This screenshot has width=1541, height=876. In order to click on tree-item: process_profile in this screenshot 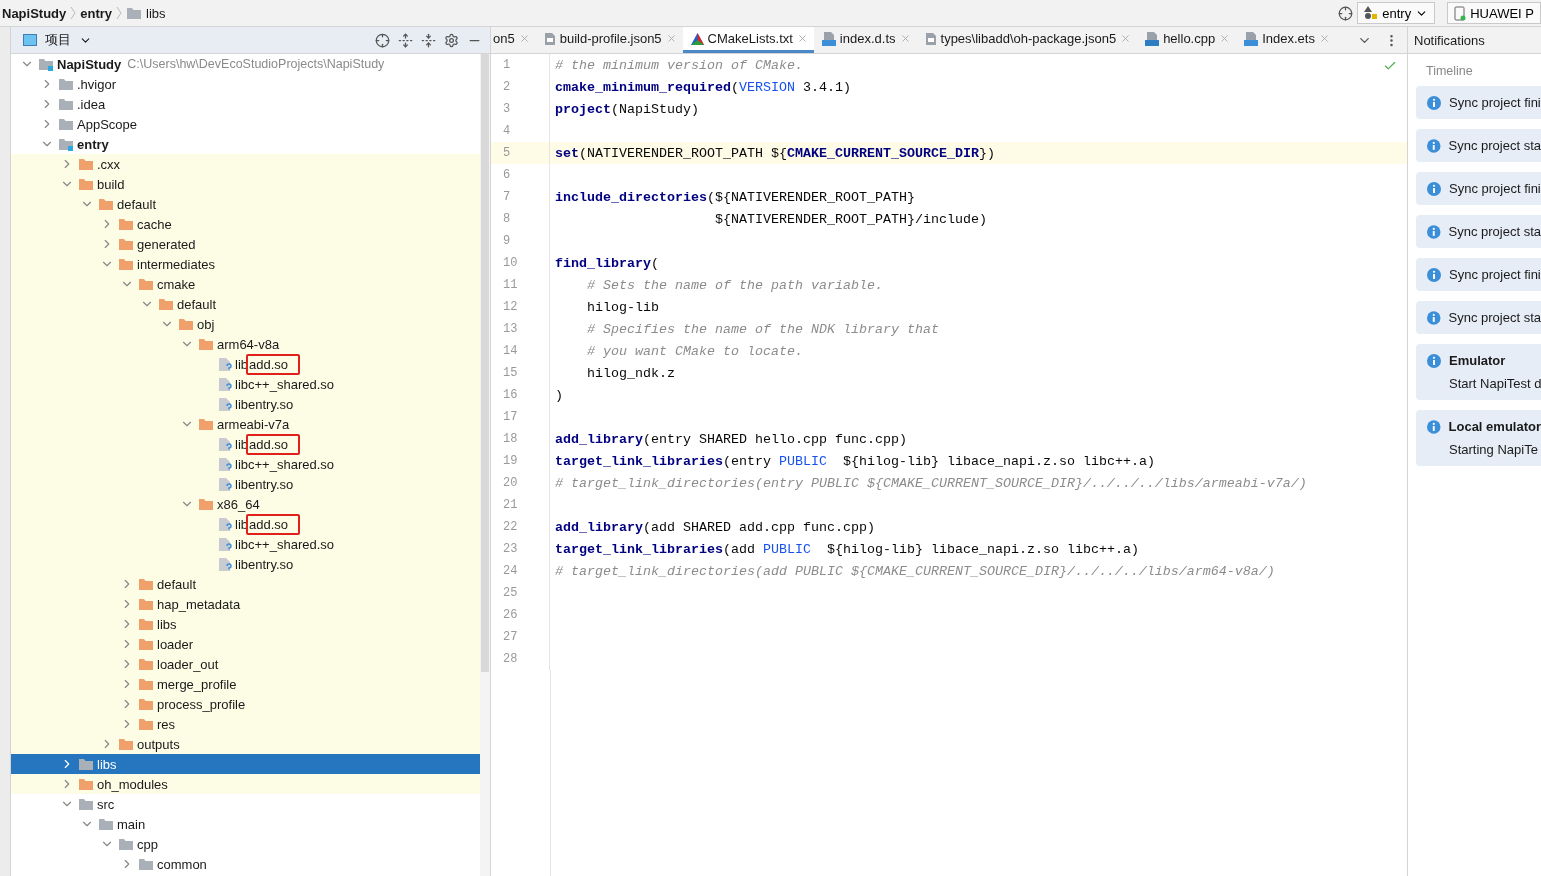, I will do `click(245, 704)`.